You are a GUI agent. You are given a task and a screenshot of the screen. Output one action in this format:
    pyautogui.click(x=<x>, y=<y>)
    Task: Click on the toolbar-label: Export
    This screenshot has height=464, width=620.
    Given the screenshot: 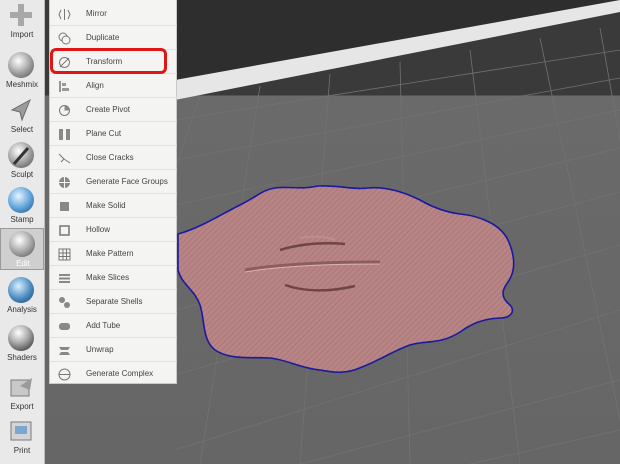 What is the action you would take?
    pyautogui.click(x=22, y=406)
    